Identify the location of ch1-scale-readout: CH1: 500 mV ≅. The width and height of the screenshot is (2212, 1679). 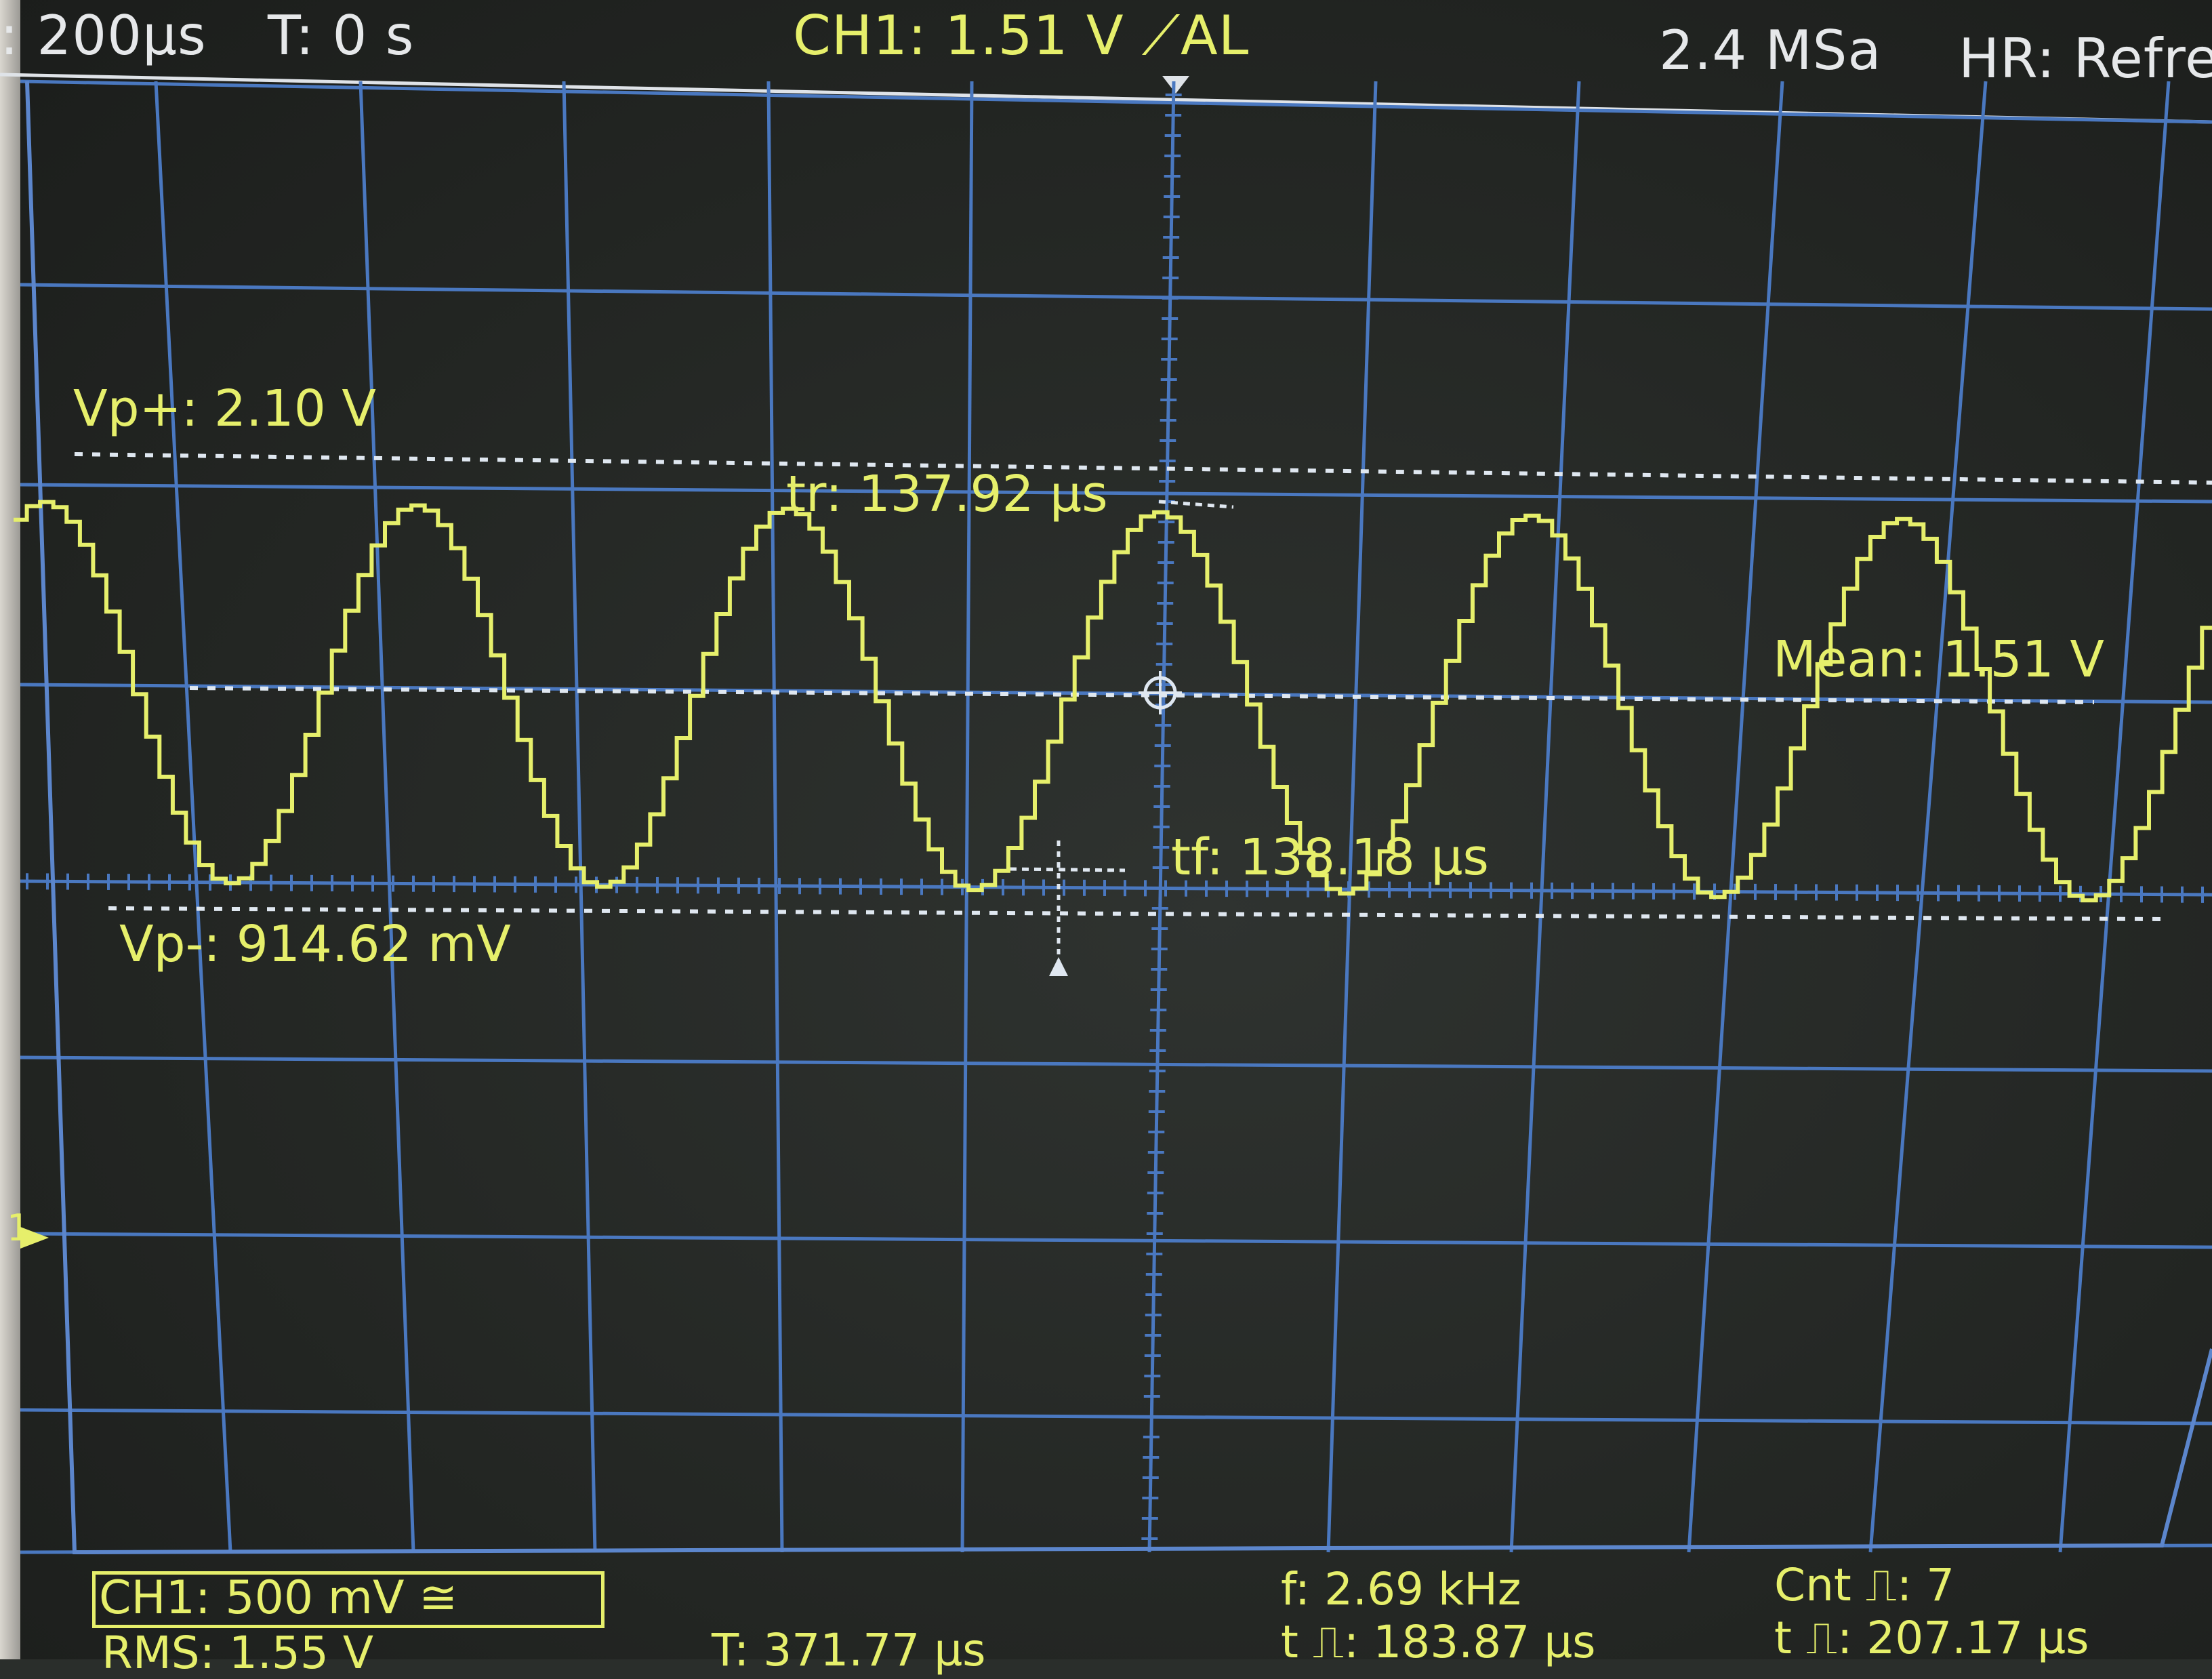
(278, 1598).